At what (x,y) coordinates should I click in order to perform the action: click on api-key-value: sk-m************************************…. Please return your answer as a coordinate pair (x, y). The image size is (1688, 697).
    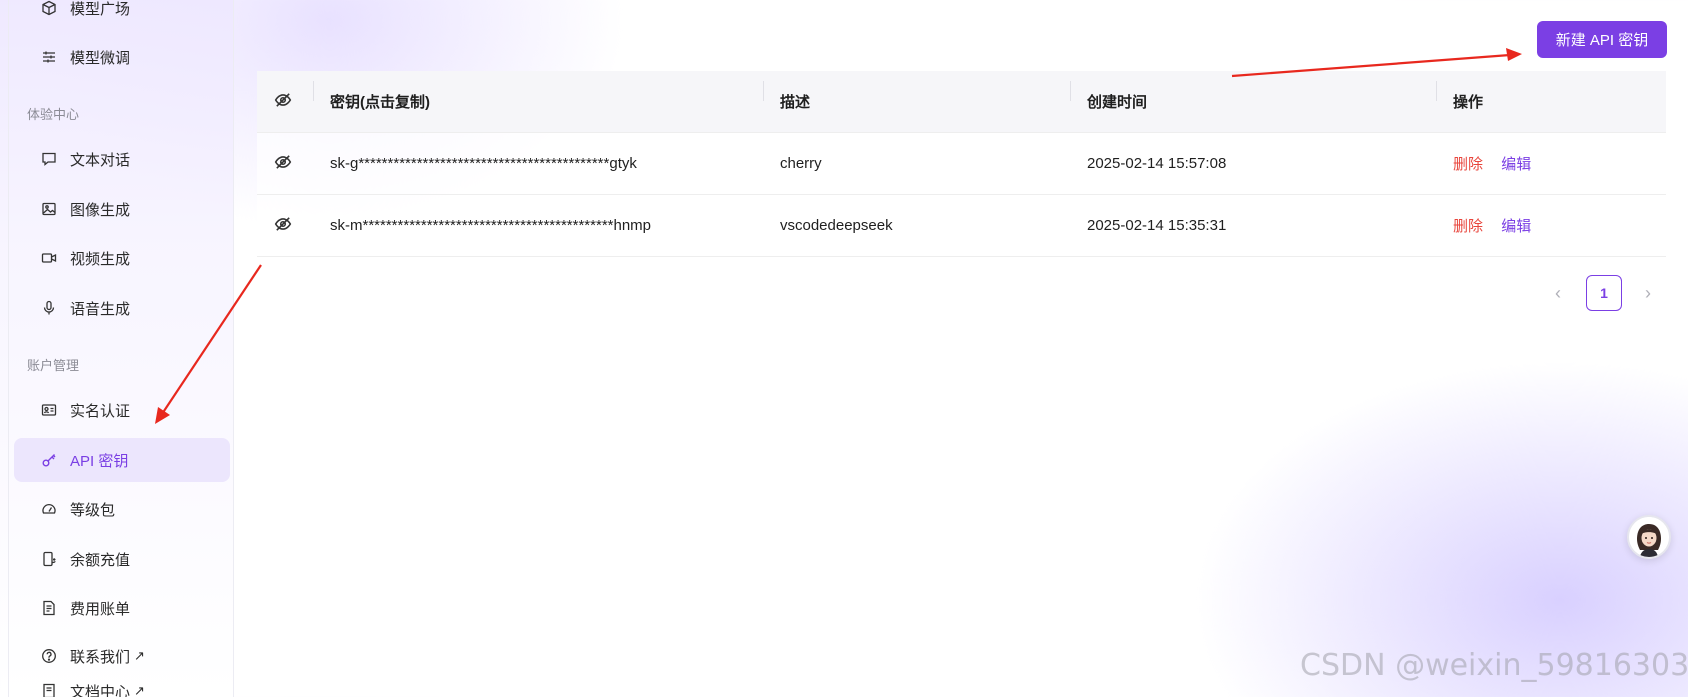
    Looking at the image, I should click on (538, 225).